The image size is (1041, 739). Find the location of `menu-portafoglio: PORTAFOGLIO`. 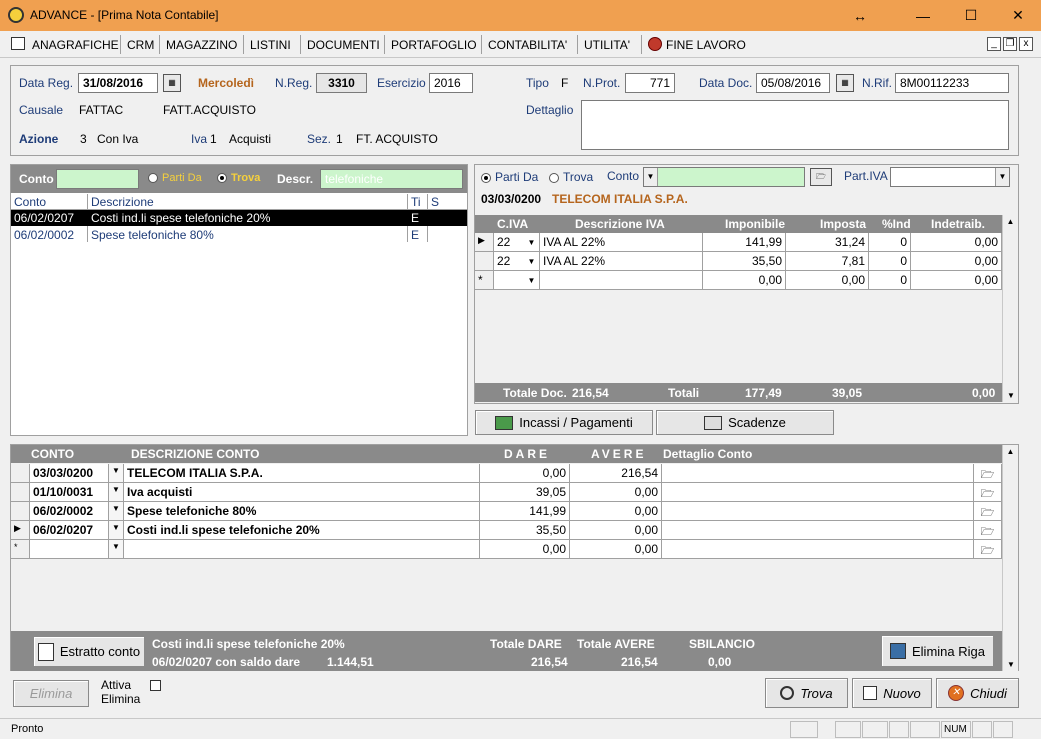

menu-portafoglio: PORTAFOGLIO is located at coordinates (434, 45).